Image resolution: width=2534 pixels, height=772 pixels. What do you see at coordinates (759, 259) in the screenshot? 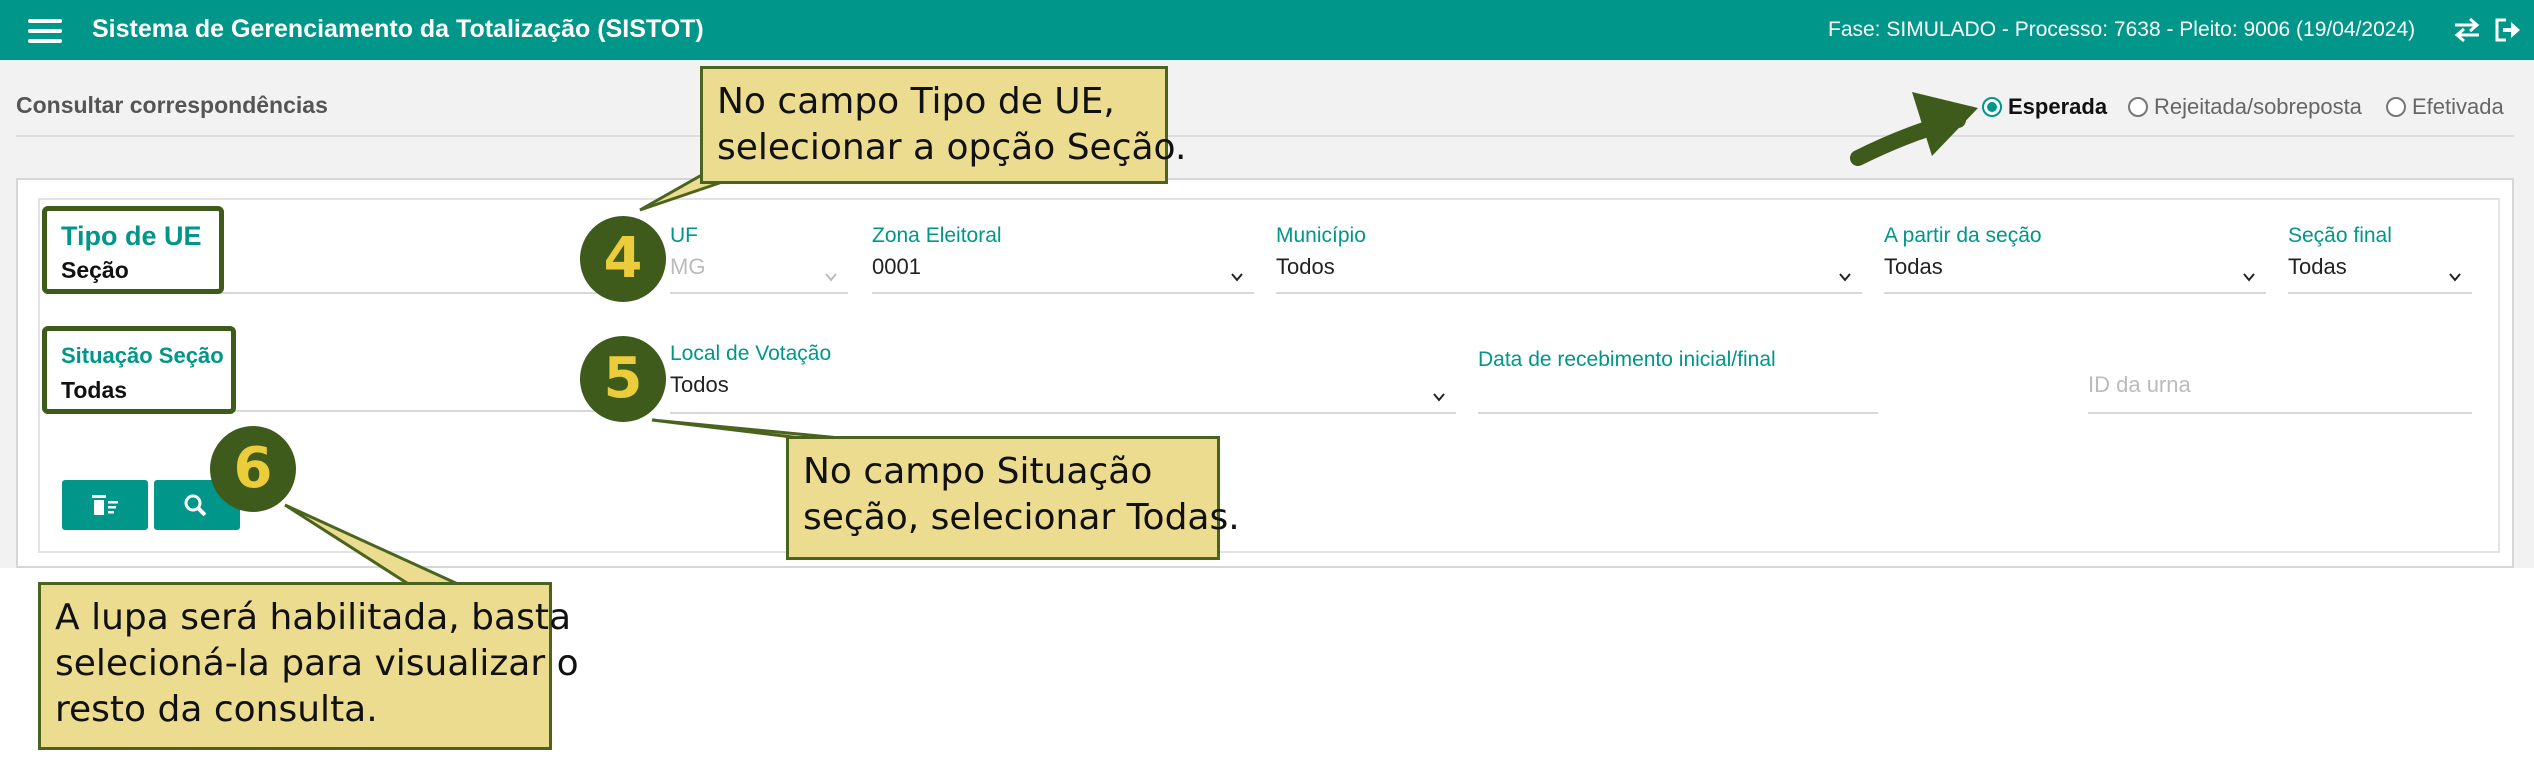
I see `uf-select: UF MG` at bounding box center [759, 259].